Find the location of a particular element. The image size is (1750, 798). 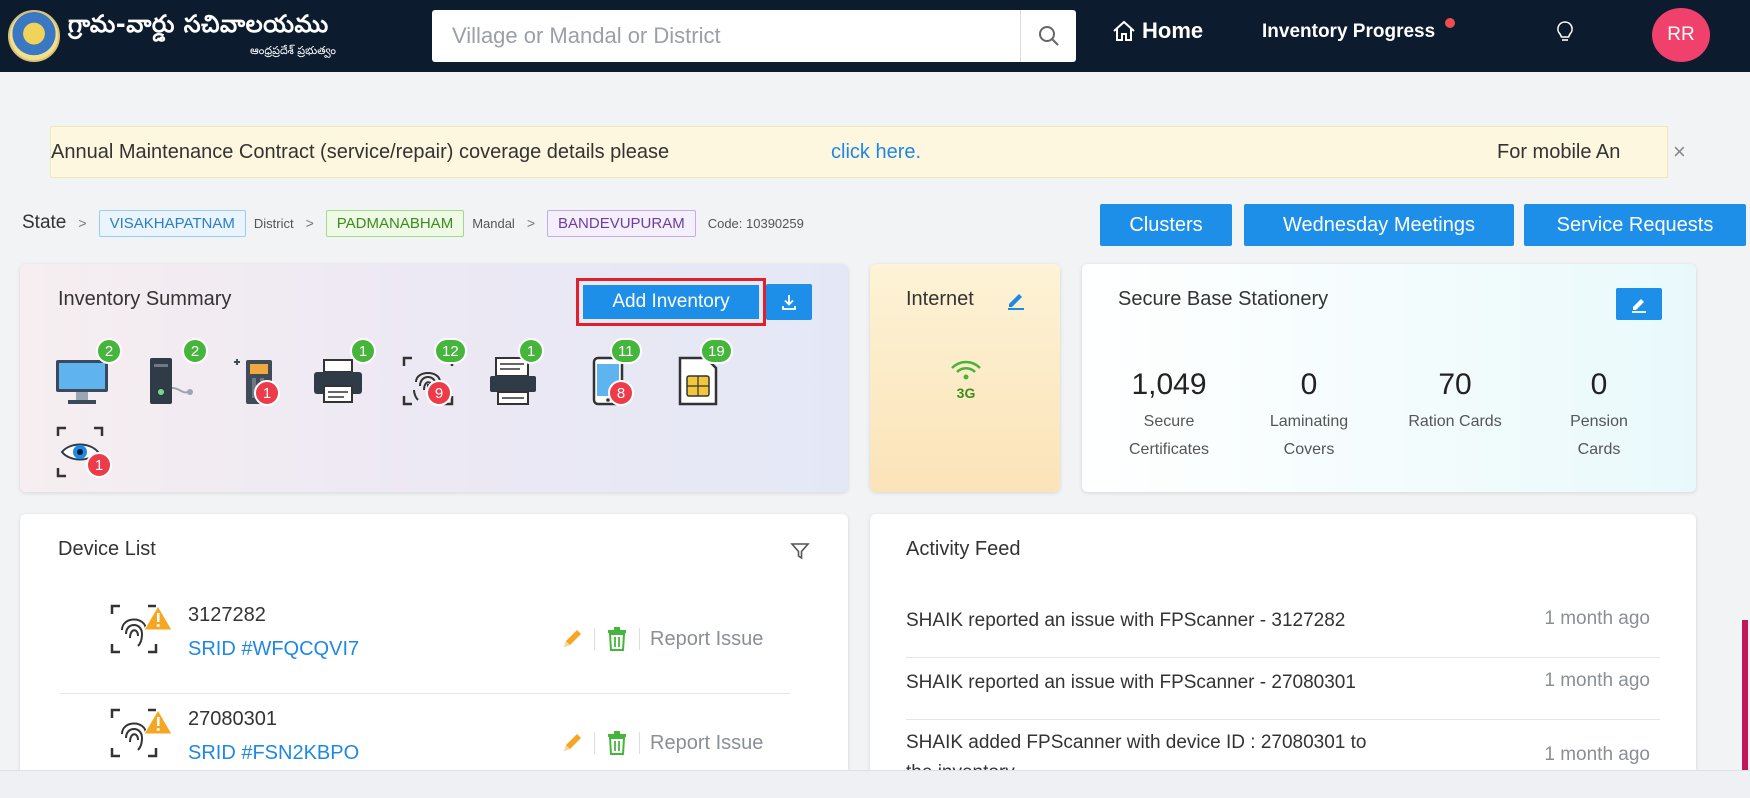

device-actions: Report Issue is located at coordinates (661, 639).